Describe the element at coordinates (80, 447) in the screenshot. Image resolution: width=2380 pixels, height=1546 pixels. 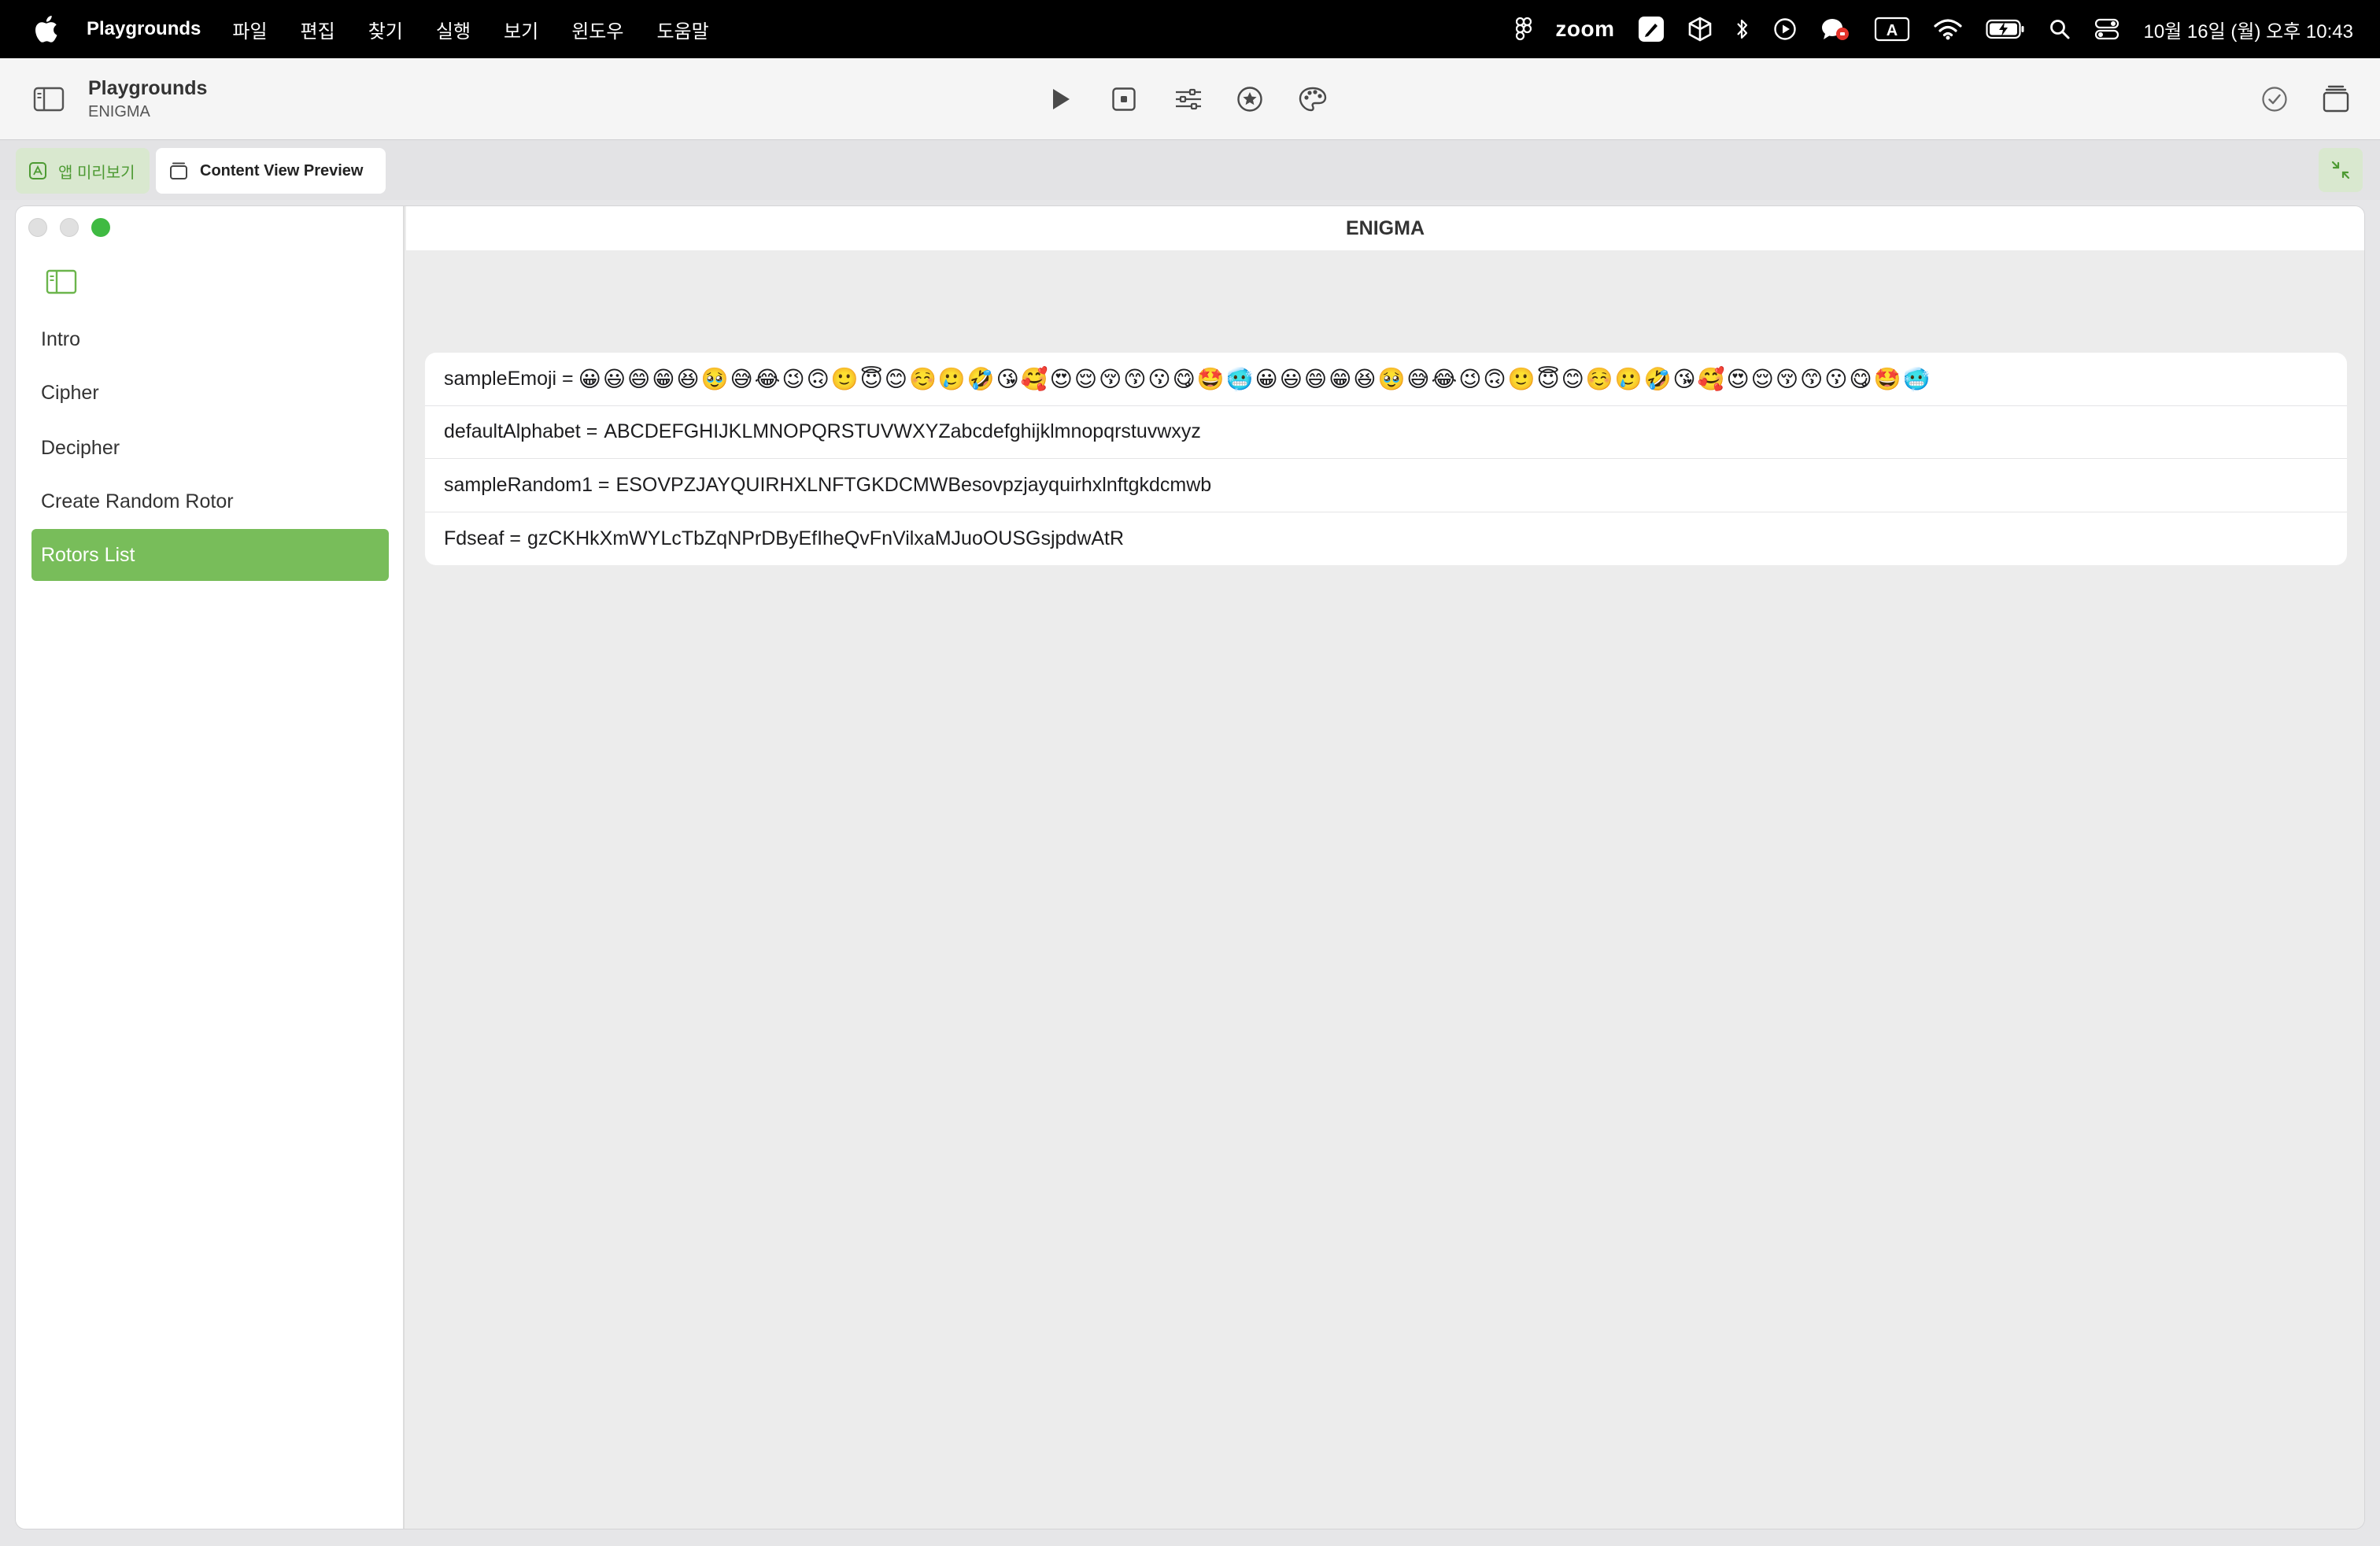
I see `sidebar-item-label: Decipher` at that location.